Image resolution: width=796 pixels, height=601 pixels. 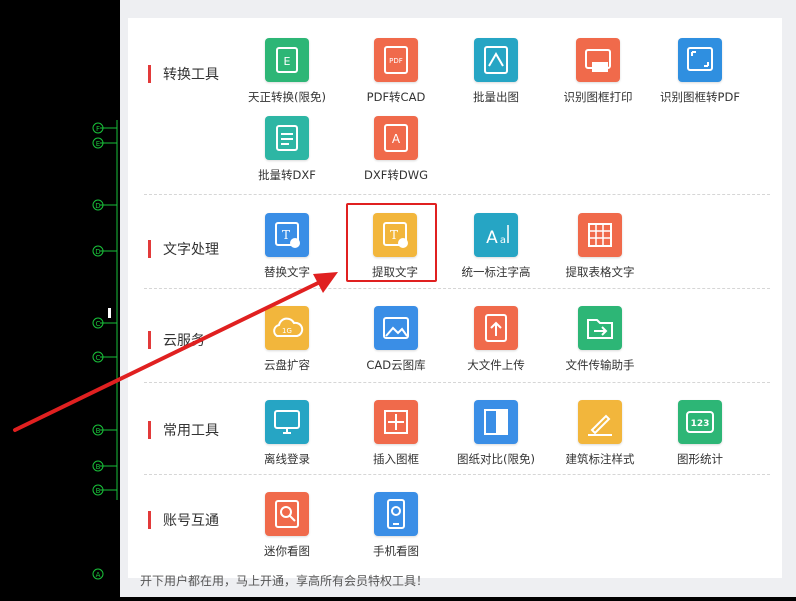 What do you see at coordinates (184, 341) in the screenshot?
I see `category-label: 云服务` at bounding box center [184, 341].